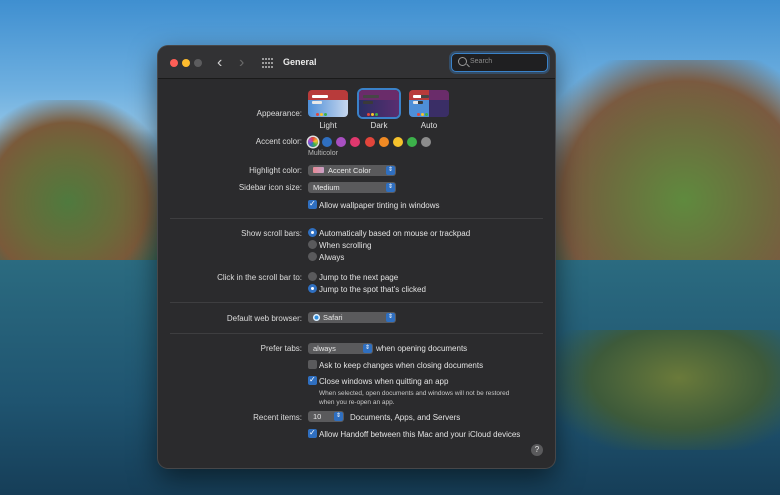 The image size is (780, 495). Describe the element at coordinates (186, 63) in the screenshot. I see `minimize-button` at that location.